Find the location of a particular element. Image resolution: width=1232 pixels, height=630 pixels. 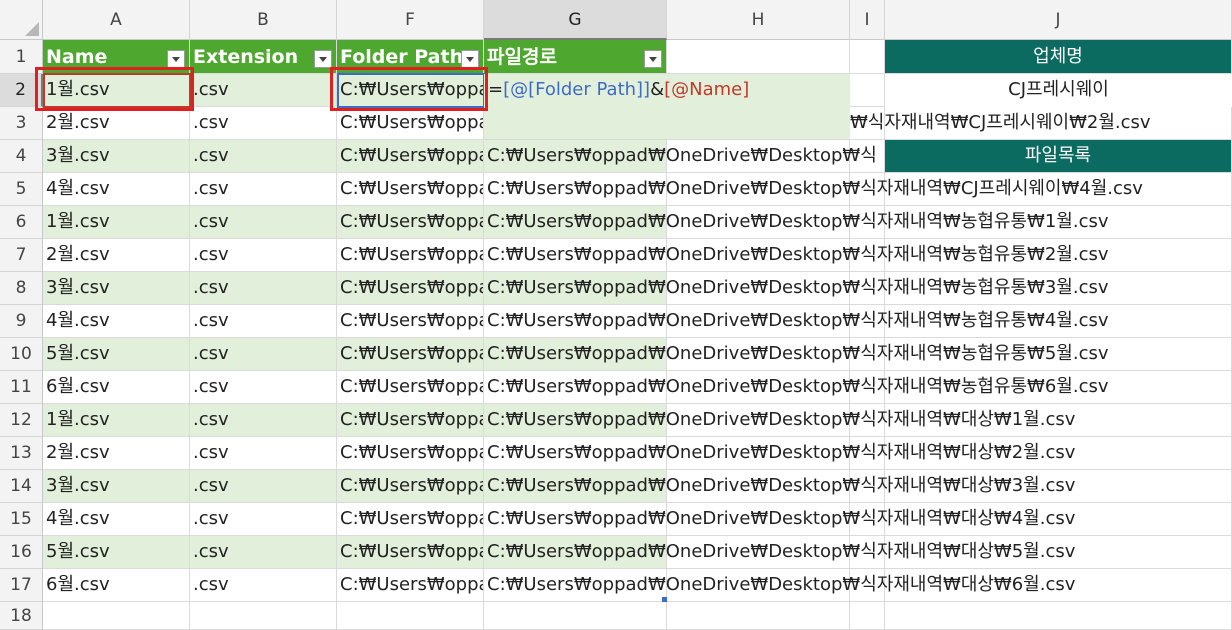

row-header-16: 16 is located at coordinates (21, 552).